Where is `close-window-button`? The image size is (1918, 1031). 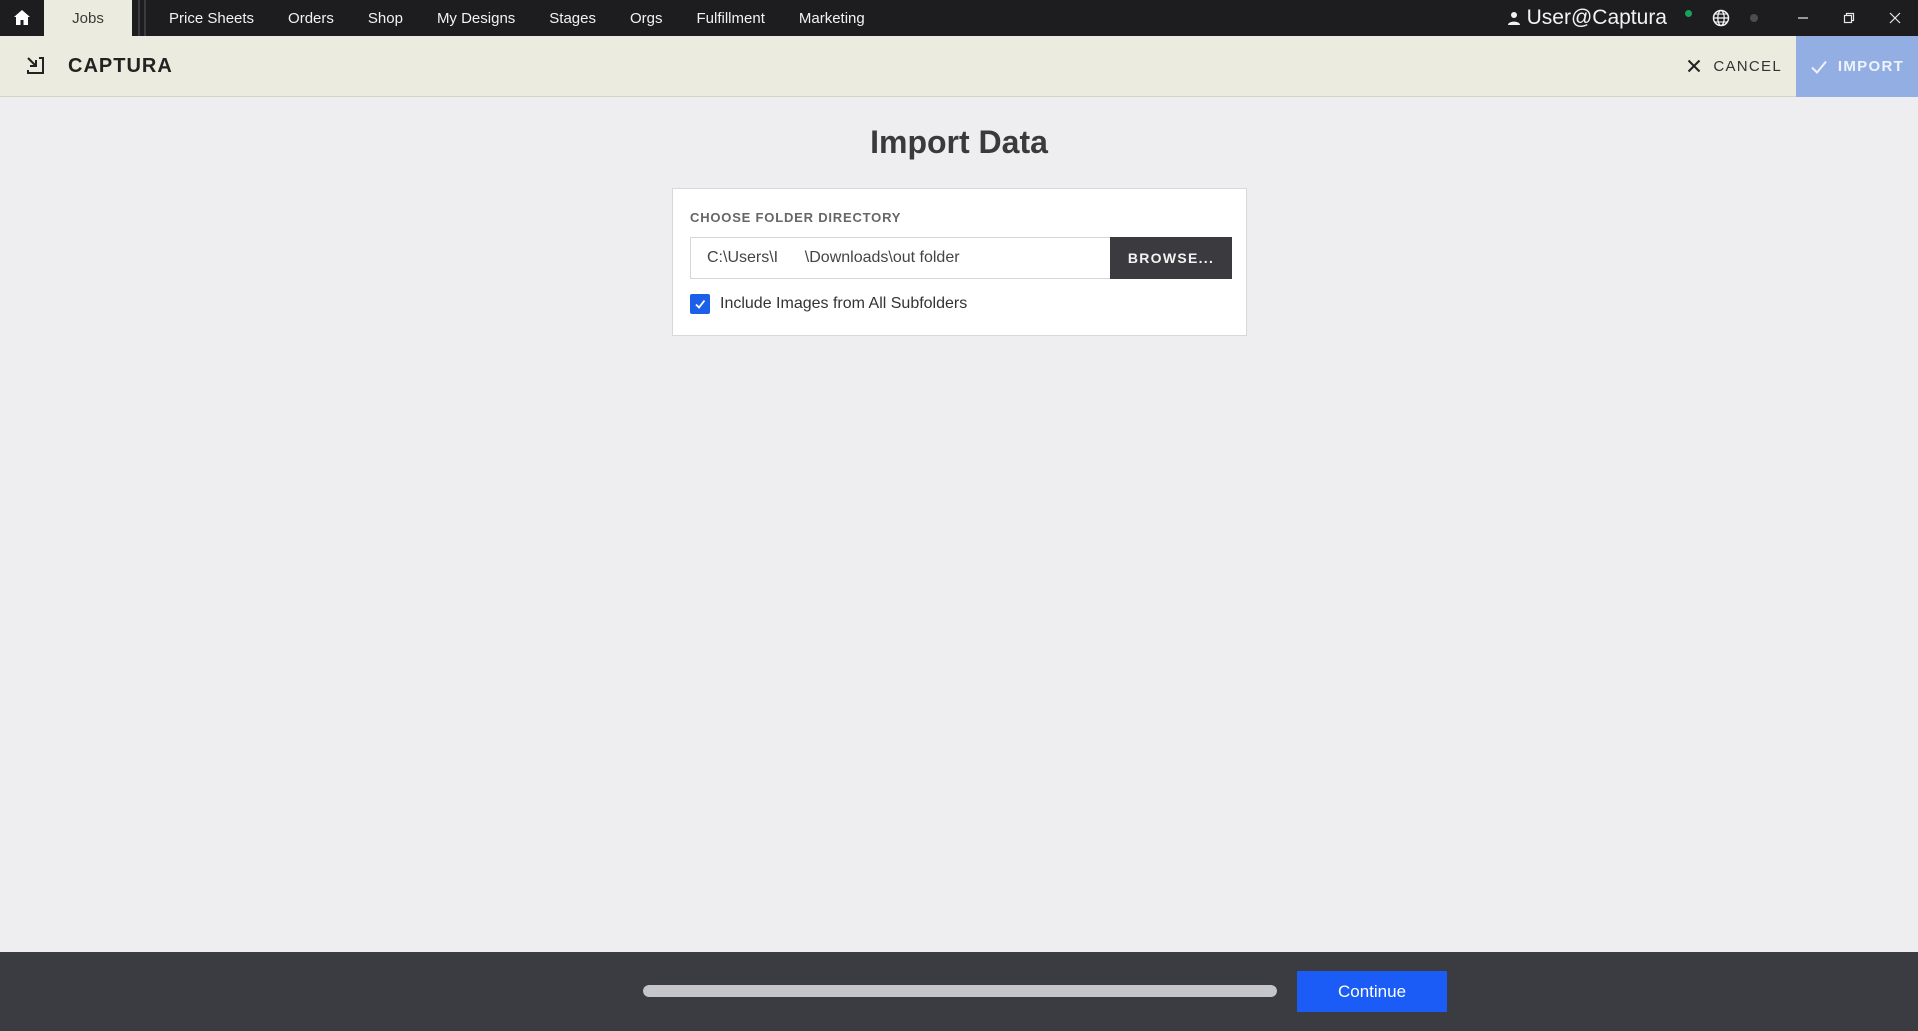
close-window-button is located at coordinates (1895, 18).